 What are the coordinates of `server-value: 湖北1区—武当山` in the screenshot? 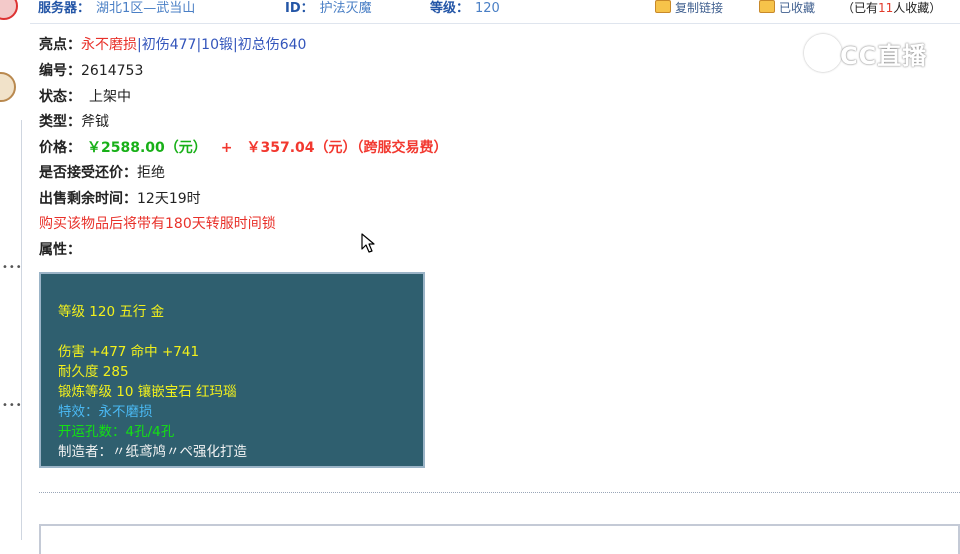 It's located at (146, 8).